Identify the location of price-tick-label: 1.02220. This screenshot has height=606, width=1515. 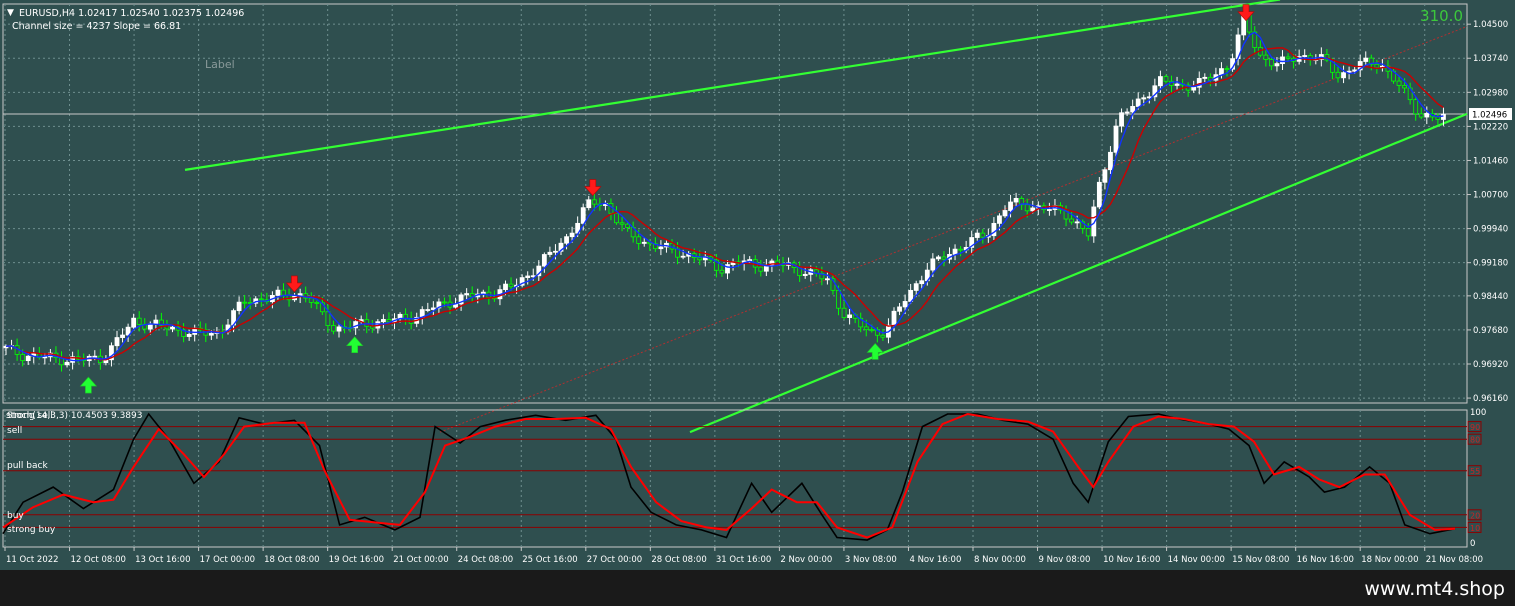
(1490, 127).